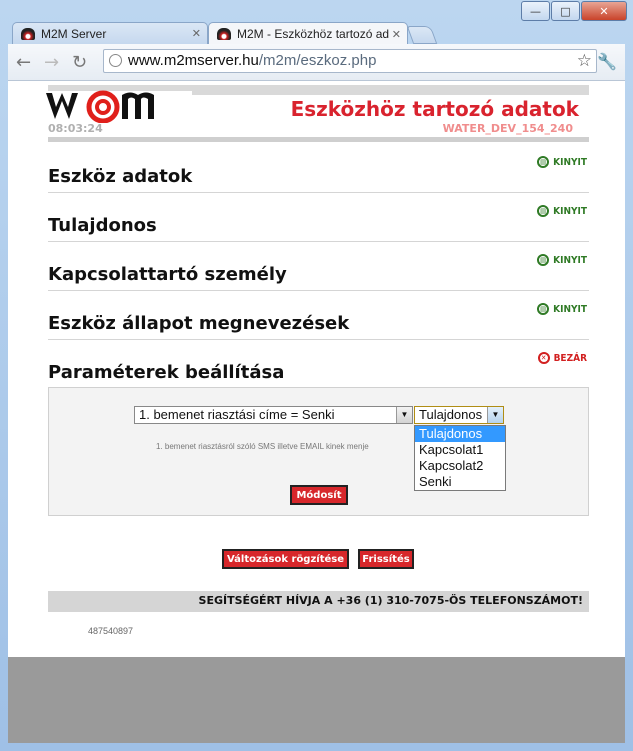  I want to click on page-footer-area, so click(316, 700).